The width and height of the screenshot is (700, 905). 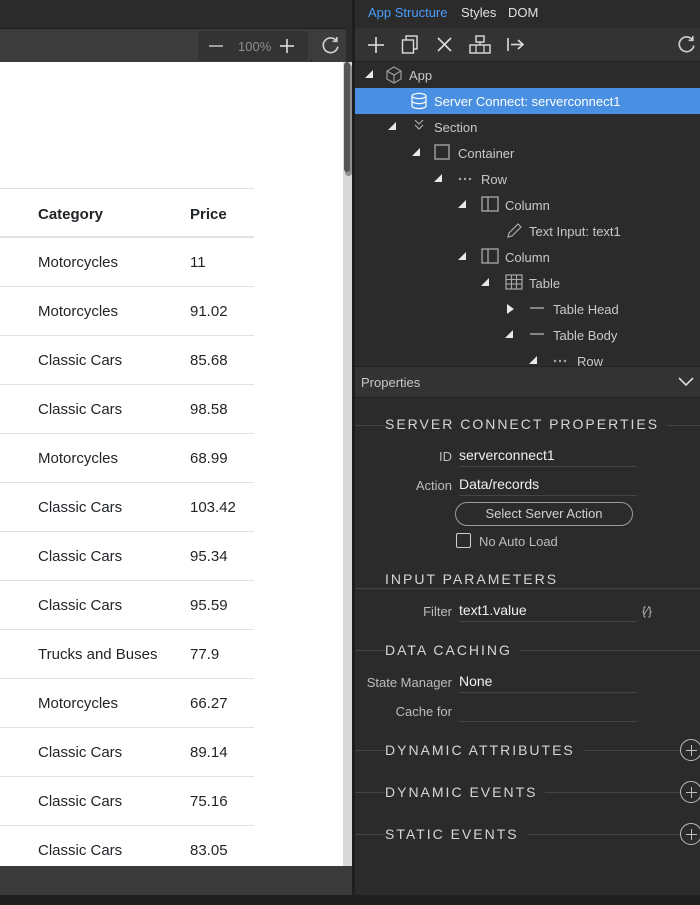 I want to click on cube-icon, so click(x=394, y=76).